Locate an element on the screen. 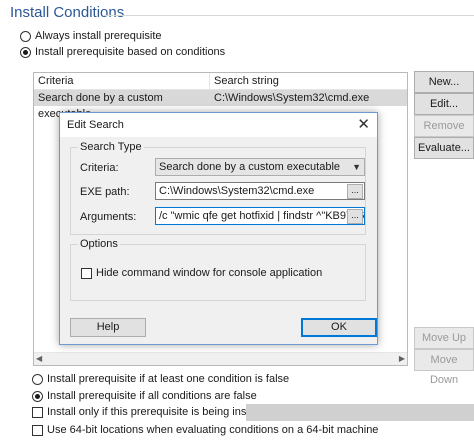 The image size is (474, 441). radio-always-install: Always install prerequisite is located at coordinates (91, 36).